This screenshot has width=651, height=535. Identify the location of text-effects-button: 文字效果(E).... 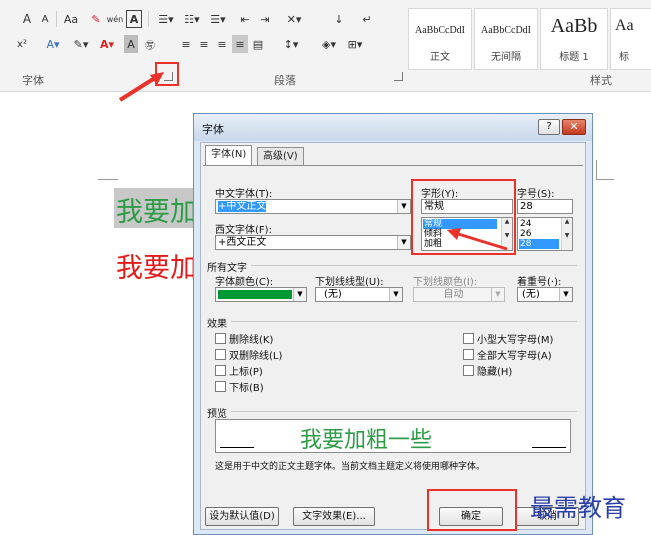
(334, 516).